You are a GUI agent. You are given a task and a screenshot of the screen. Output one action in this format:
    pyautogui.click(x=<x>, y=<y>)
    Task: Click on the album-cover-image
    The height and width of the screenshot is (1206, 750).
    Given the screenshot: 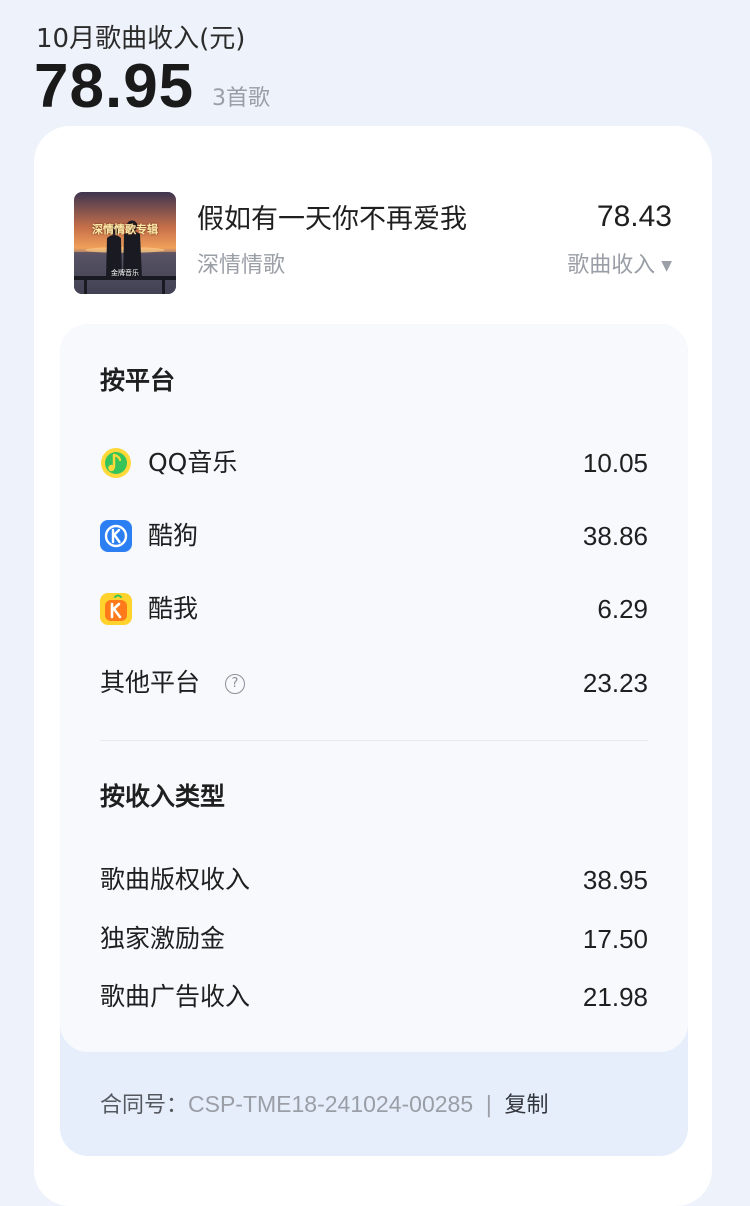 What is the action you would take?
    pyautogui.click(x=125, y=243)
    